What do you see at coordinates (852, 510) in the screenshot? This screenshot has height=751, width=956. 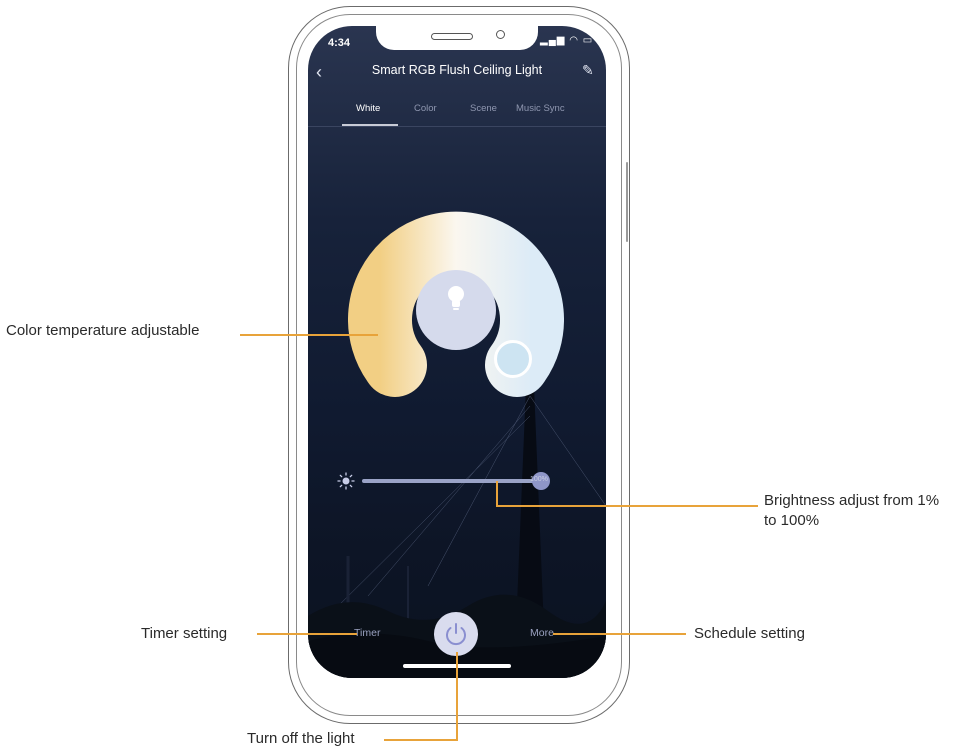 I see `callout-brightness: Brightness adjust from 1% to 100%` at bounding box center [852, 510].